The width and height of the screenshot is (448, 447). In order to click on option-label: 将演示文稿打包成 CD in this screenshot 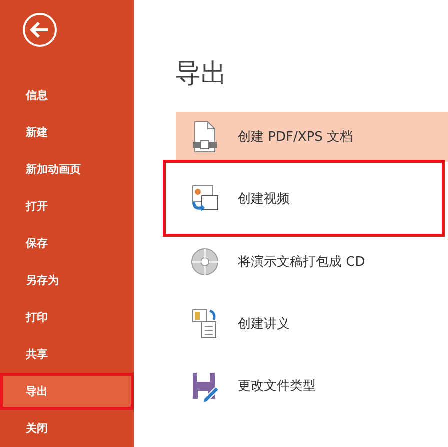, I will do `click(302, 262)`.